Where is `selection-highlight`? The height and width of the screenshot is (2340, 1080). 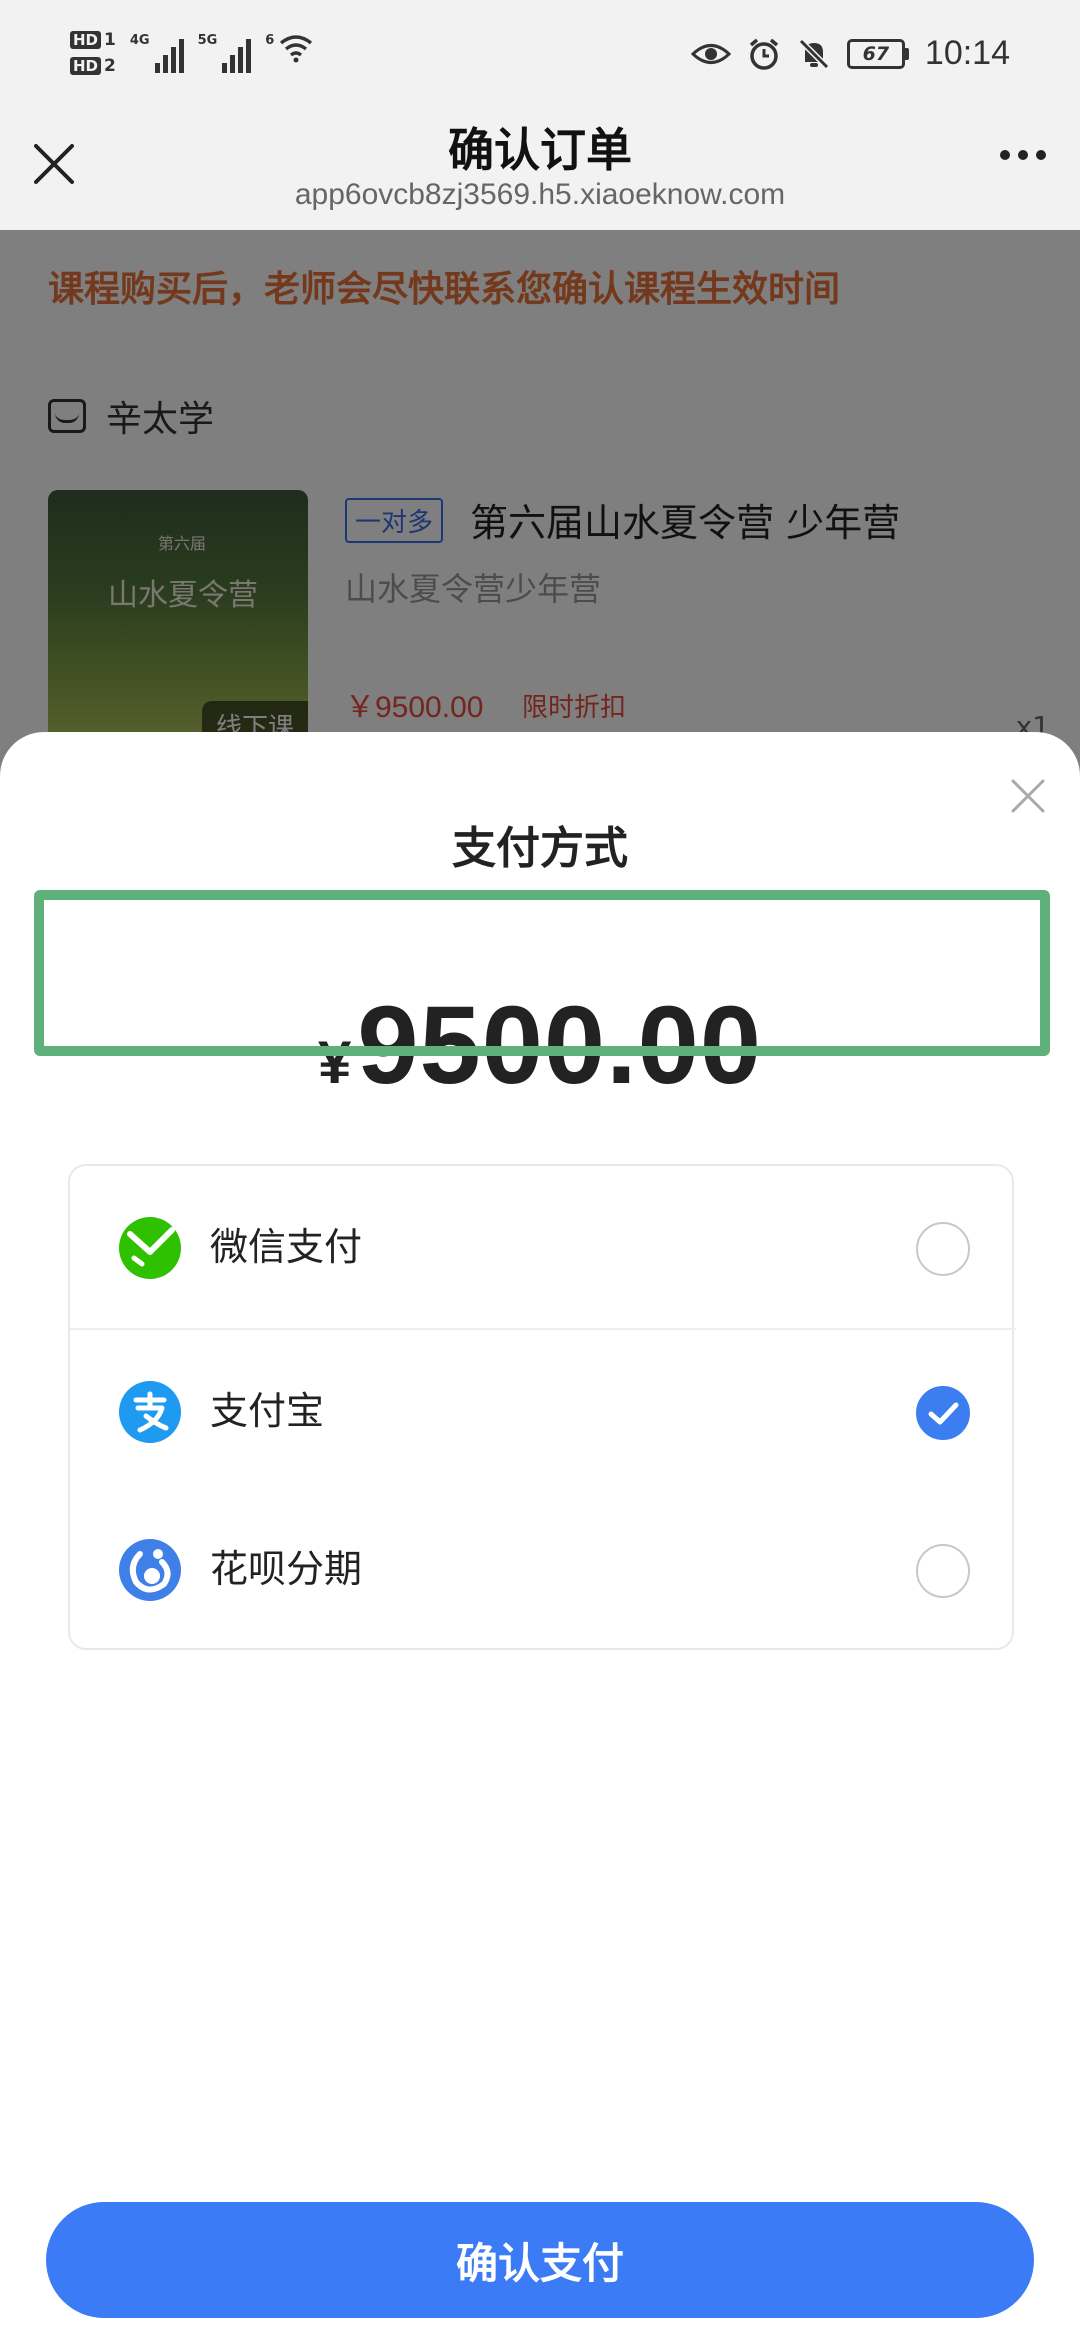 selection-highlight is located at coordinates (542, 973).